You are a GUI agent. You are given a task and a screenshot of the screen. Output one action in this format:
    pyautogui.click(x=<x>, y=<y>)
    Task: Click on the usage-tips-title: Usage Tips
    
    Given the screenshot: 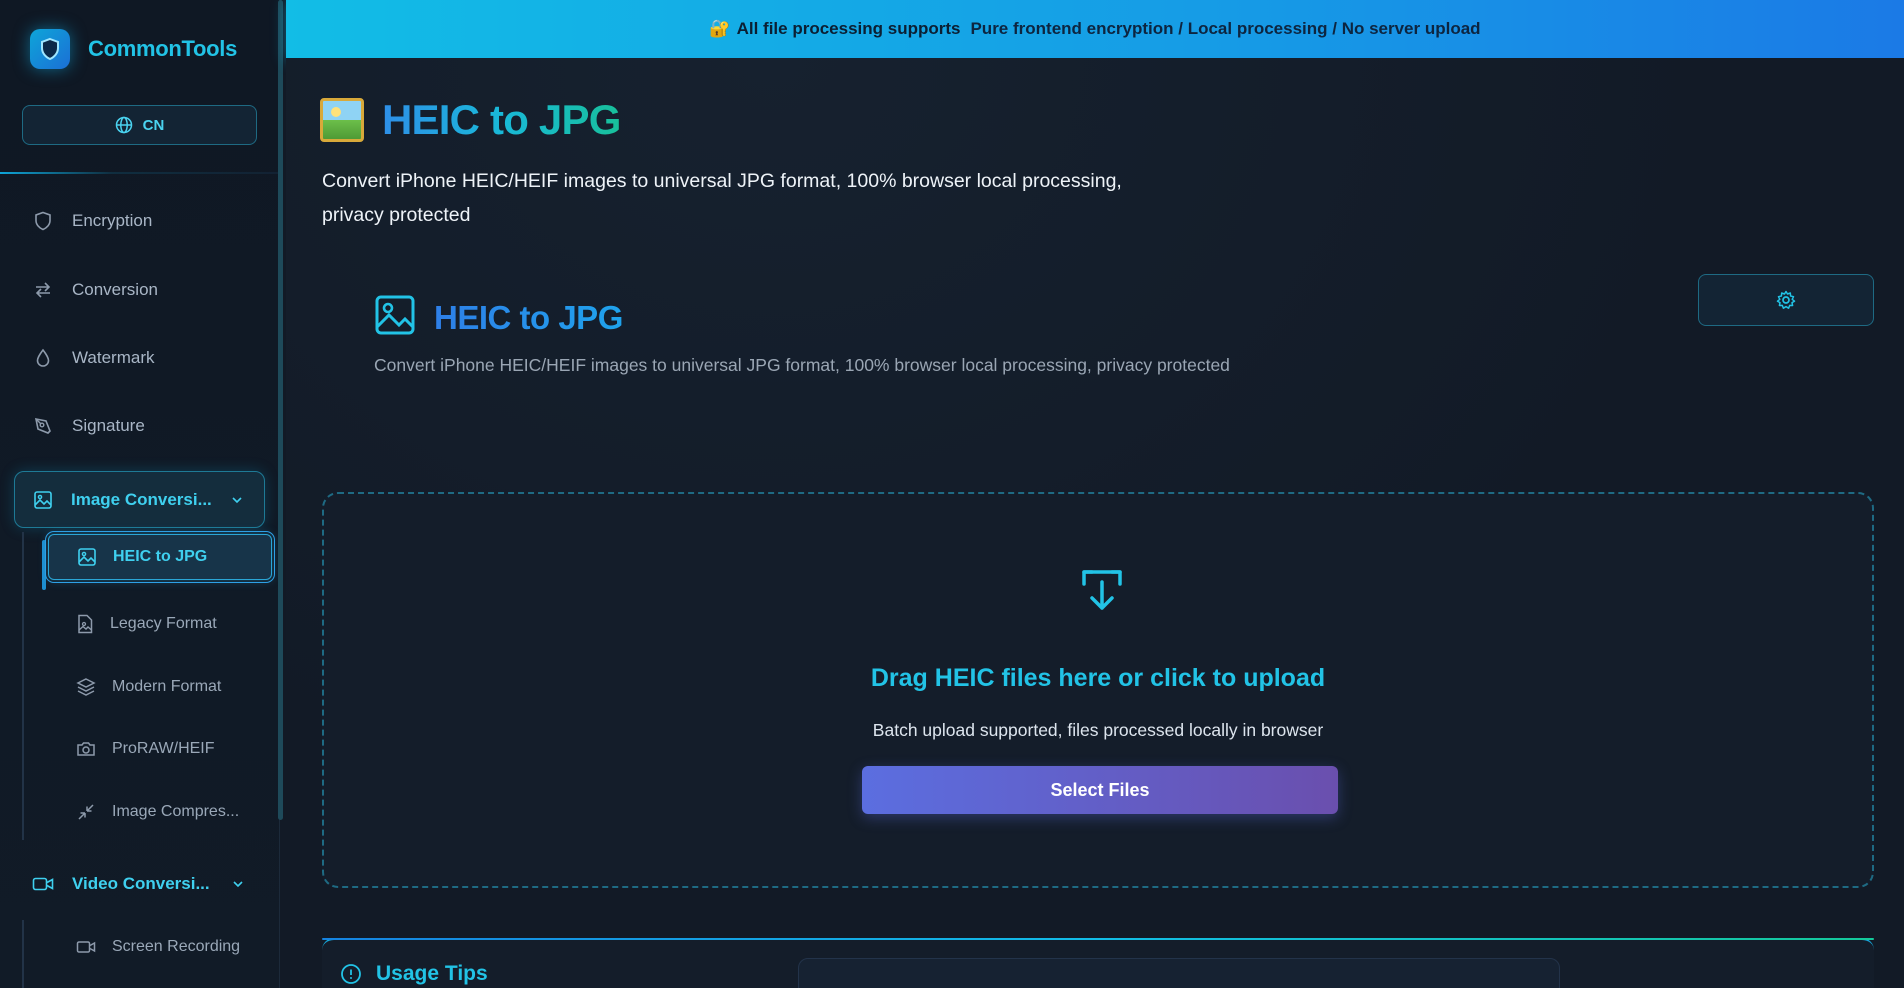 What is the action you would take?
    pyautogui.click(x=414, y=974)
    